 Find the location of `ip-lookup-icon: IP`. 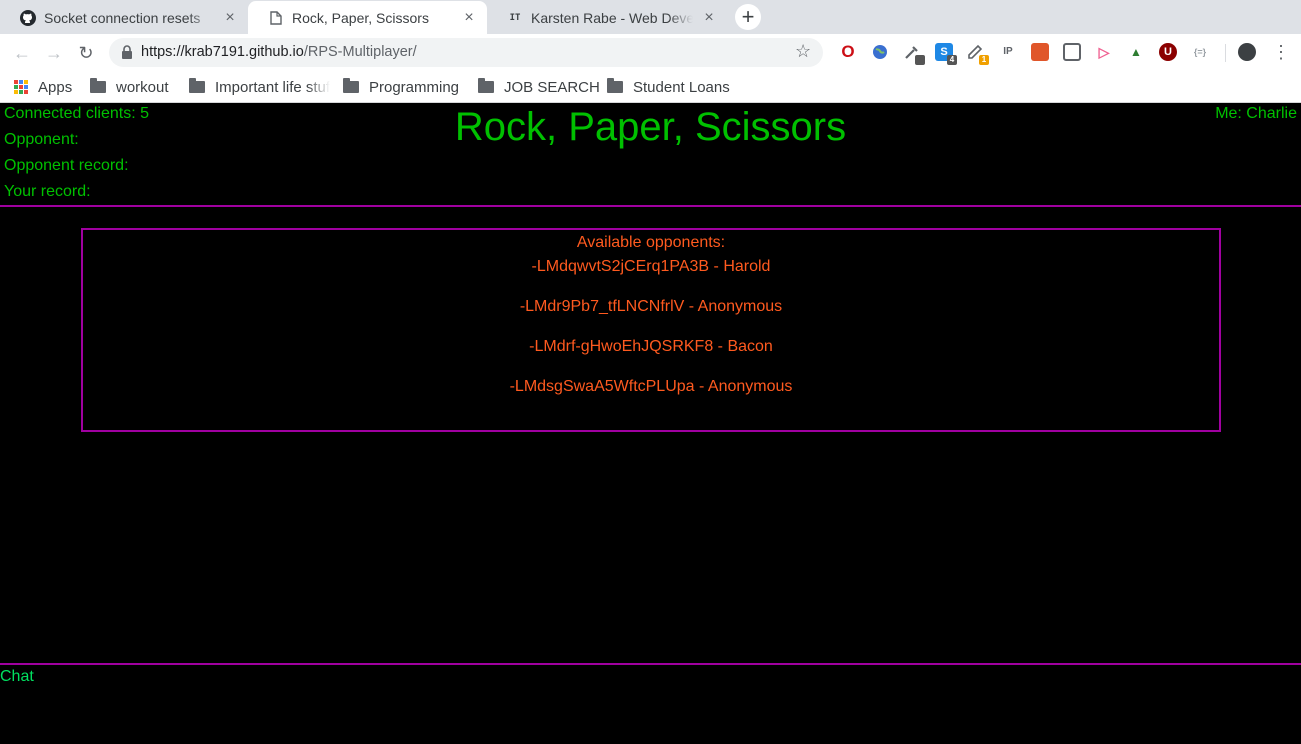

ip-lookup-icon: IP is located at coordinates (1008, 52).